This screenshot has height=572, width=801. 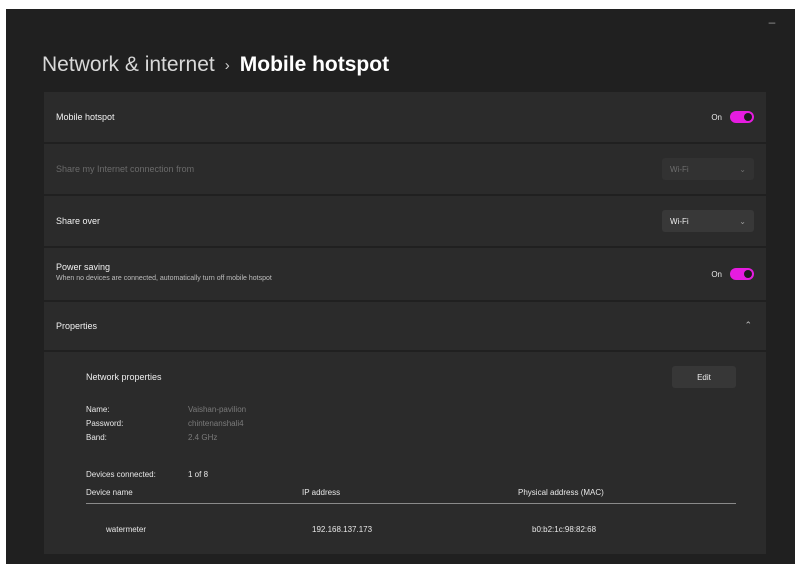 I want to click on share-from-dropdown: Wi-Fi ⌄, so click(x=708, y=169).